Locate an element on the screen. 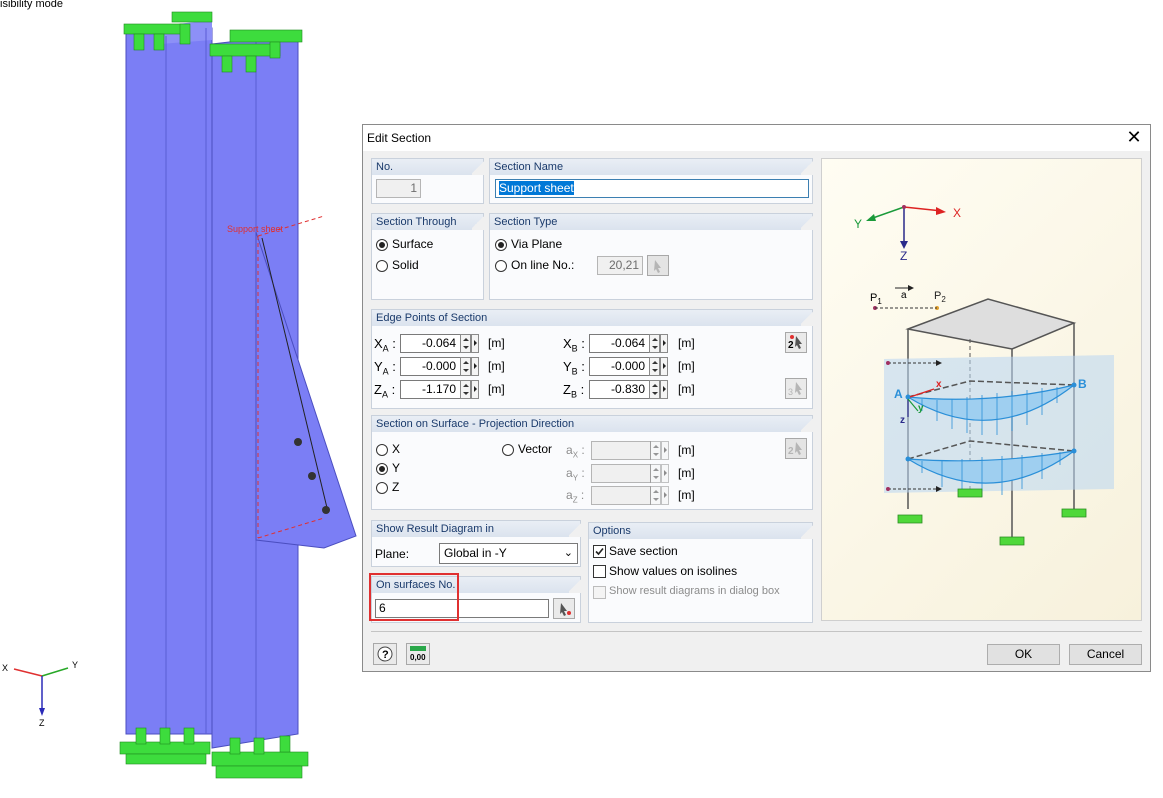 The image size is (1163, 798). highlight-box is located at coordinates (414, 597).